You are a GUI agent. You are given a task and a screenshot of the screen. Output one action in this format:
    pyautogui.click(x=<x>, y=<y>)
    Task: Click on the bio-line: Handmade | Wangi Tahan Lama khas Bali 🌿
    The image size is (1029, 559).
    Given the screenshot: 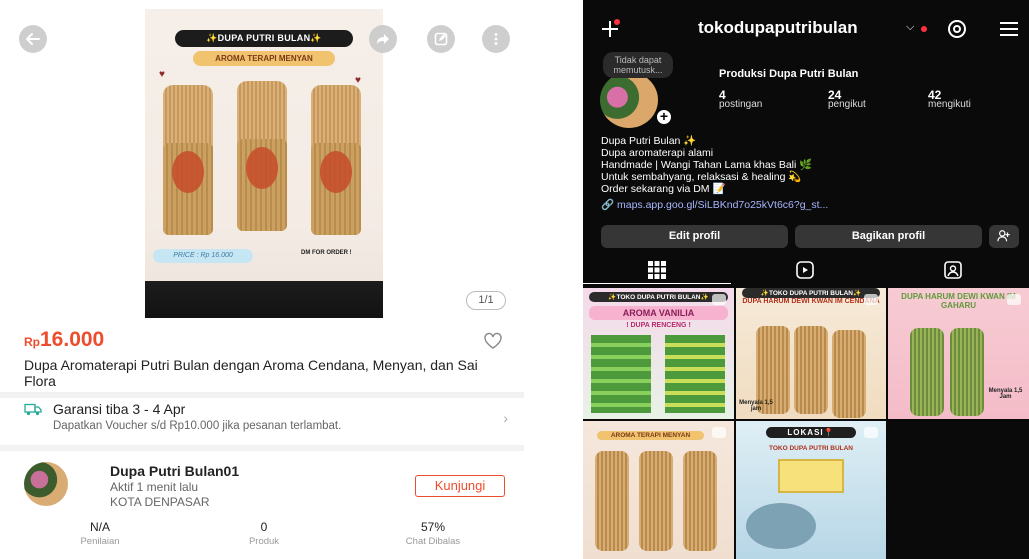 What is the action you would take?
    pyautogui.click(x=707, y=165)
    